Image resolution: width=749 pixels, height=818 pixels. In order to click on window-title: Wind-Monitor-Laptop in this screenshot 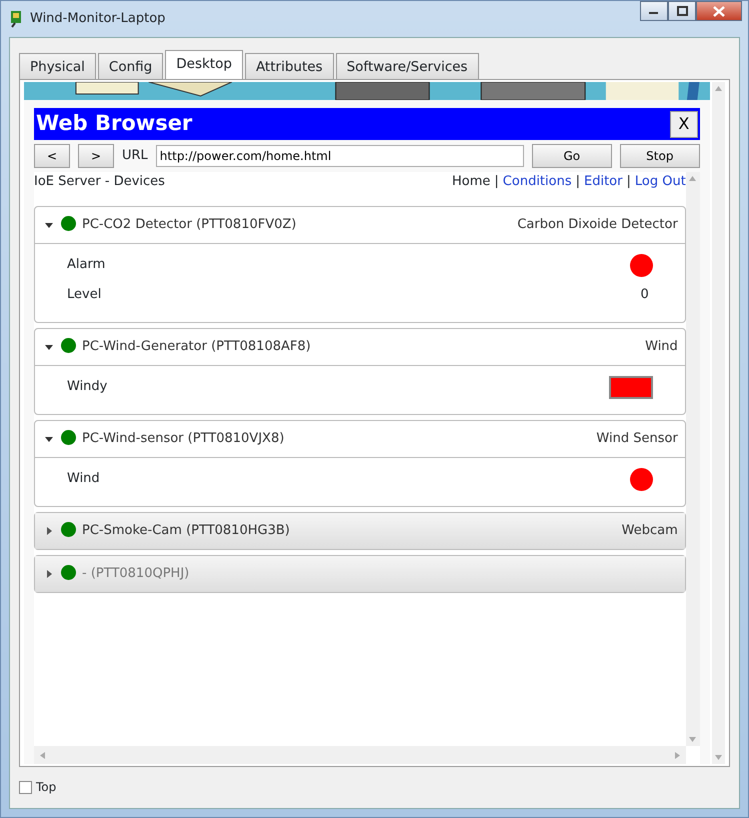, I will do `click(98, 19)`.